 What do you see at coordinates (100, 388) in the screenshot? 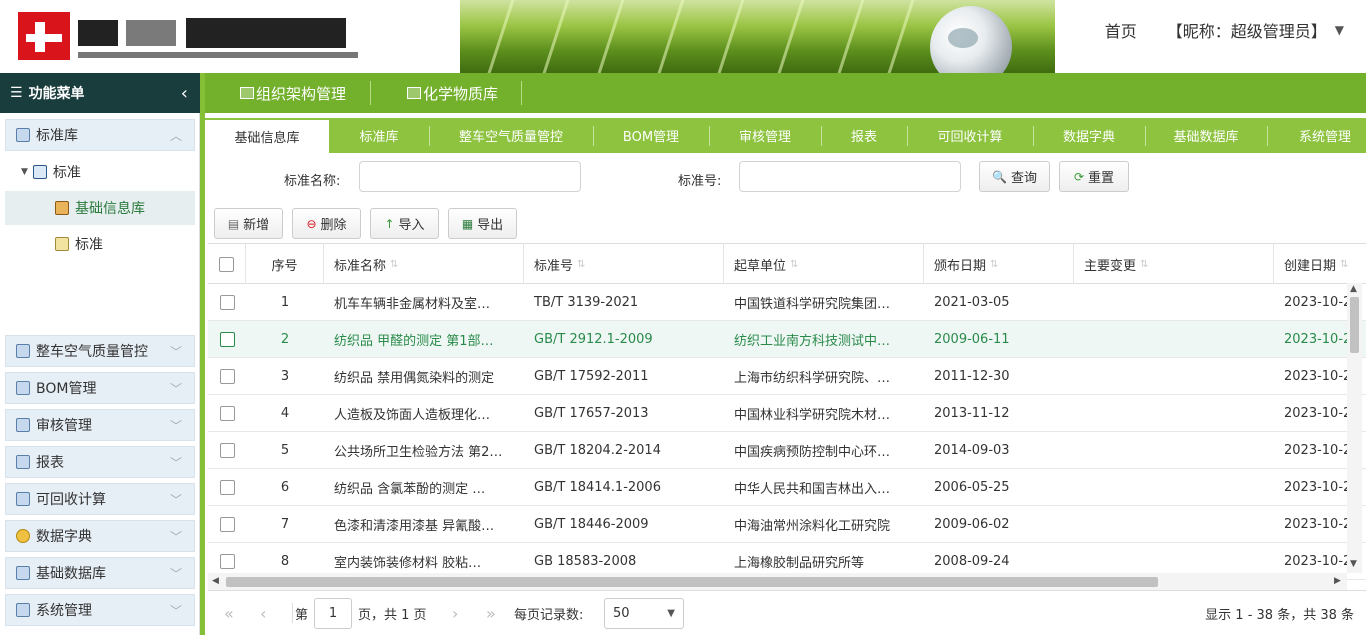
I see `sidebar-section-bom: BOM管理 ﹀` at bounding box center [100, 388].